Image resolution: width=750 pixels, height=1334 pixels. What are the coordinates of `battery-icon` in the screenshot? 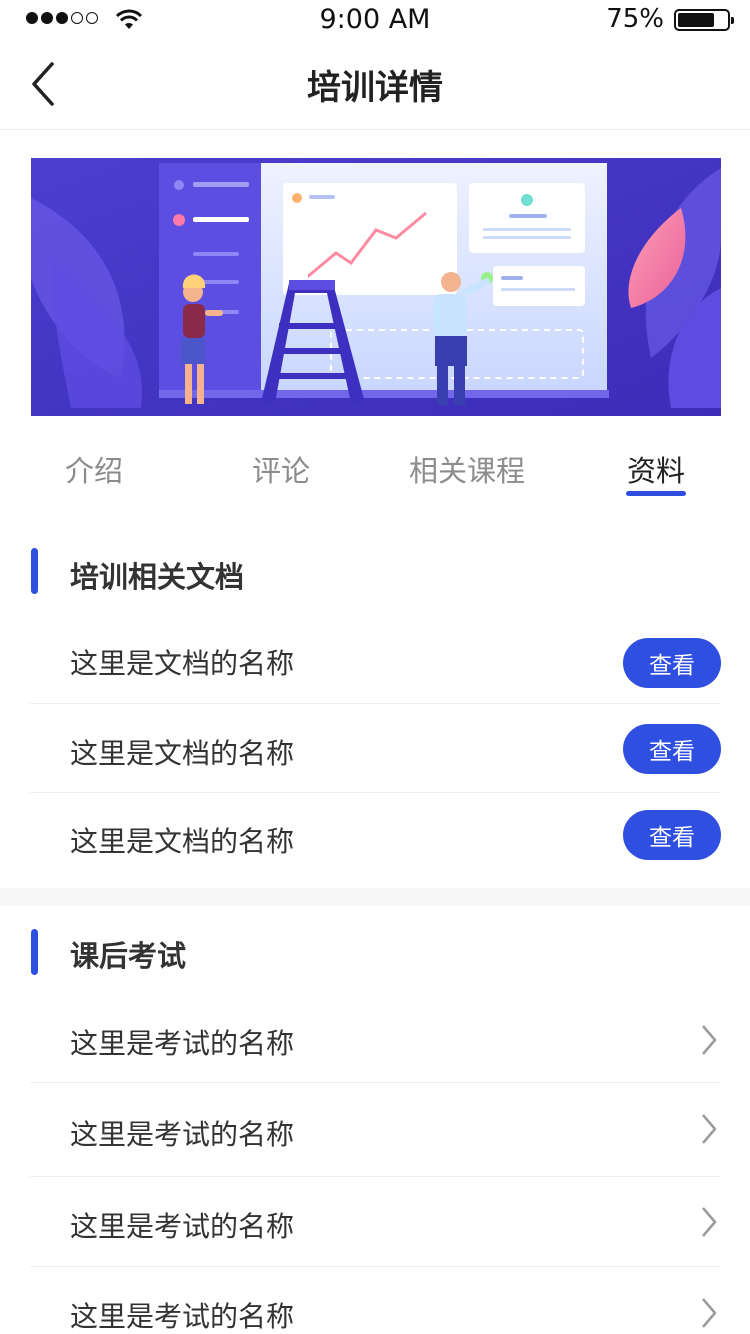 It's located at (704, 20).